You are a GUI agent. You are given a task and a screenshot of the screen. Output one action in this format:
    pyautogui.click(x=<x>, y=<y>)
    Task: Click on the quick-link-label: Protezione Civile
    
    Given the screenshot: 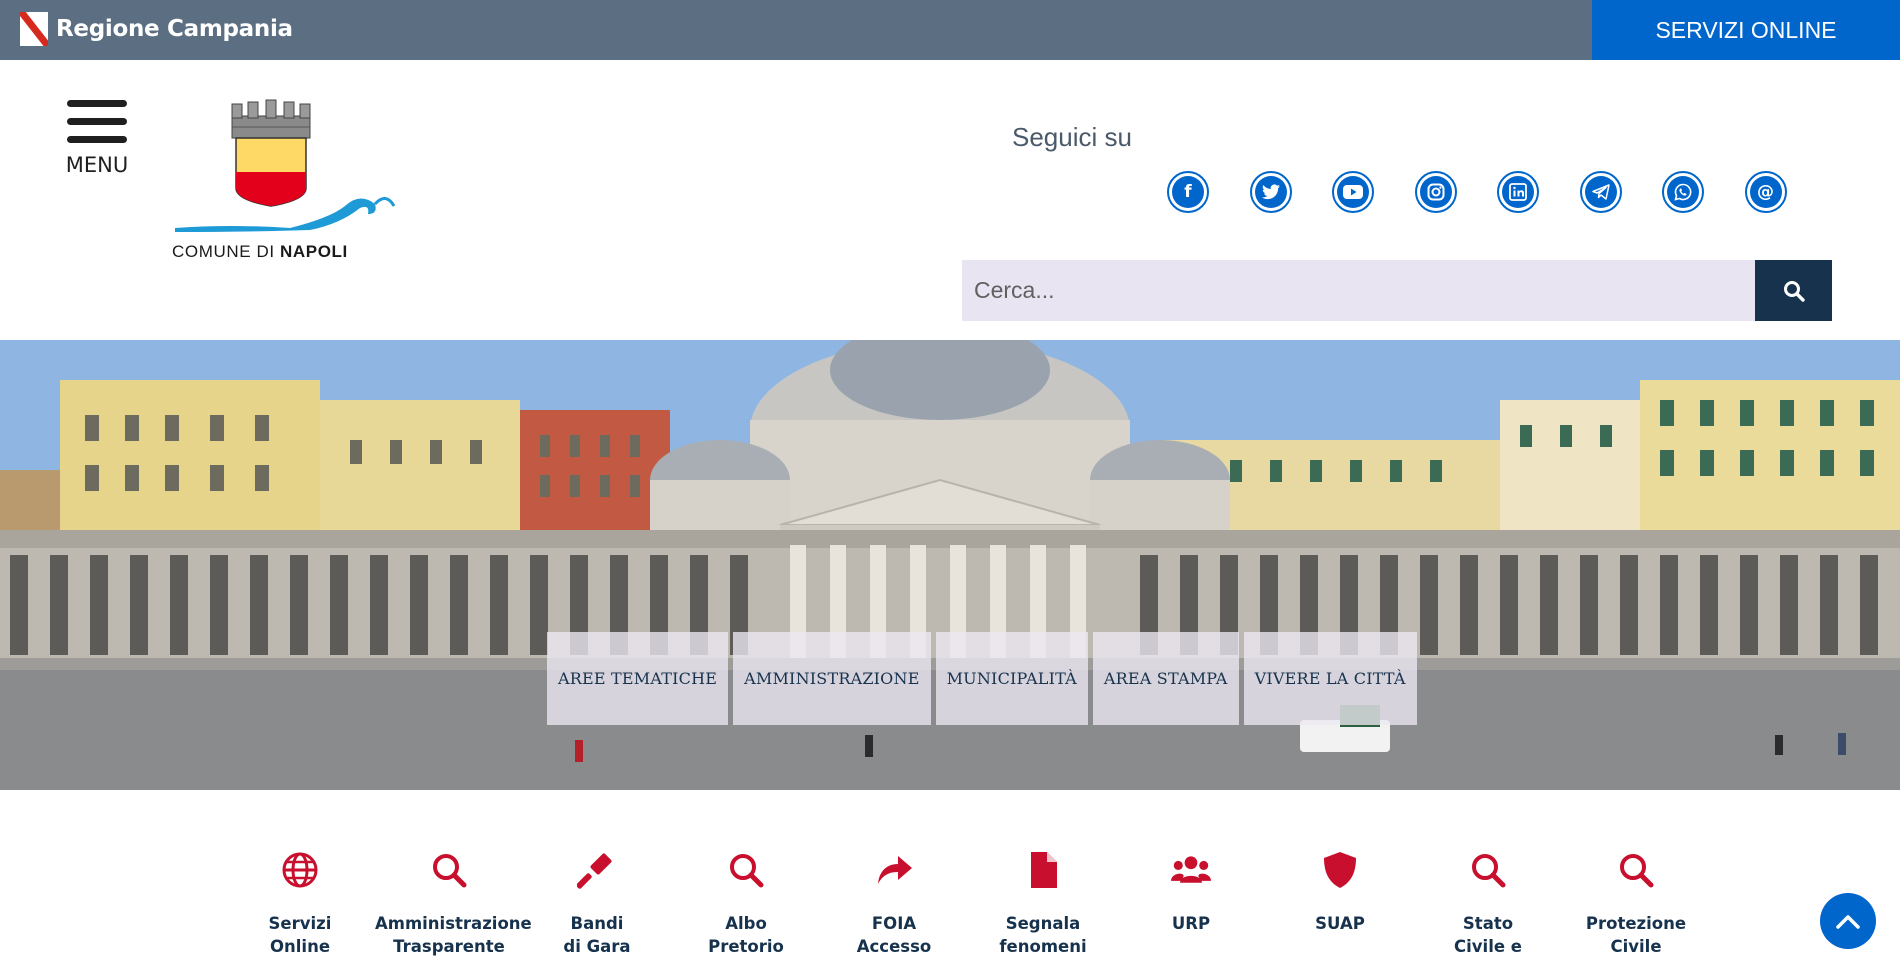 What is the action you would take?
    pyautogui.click(x=1636, y=935)
    